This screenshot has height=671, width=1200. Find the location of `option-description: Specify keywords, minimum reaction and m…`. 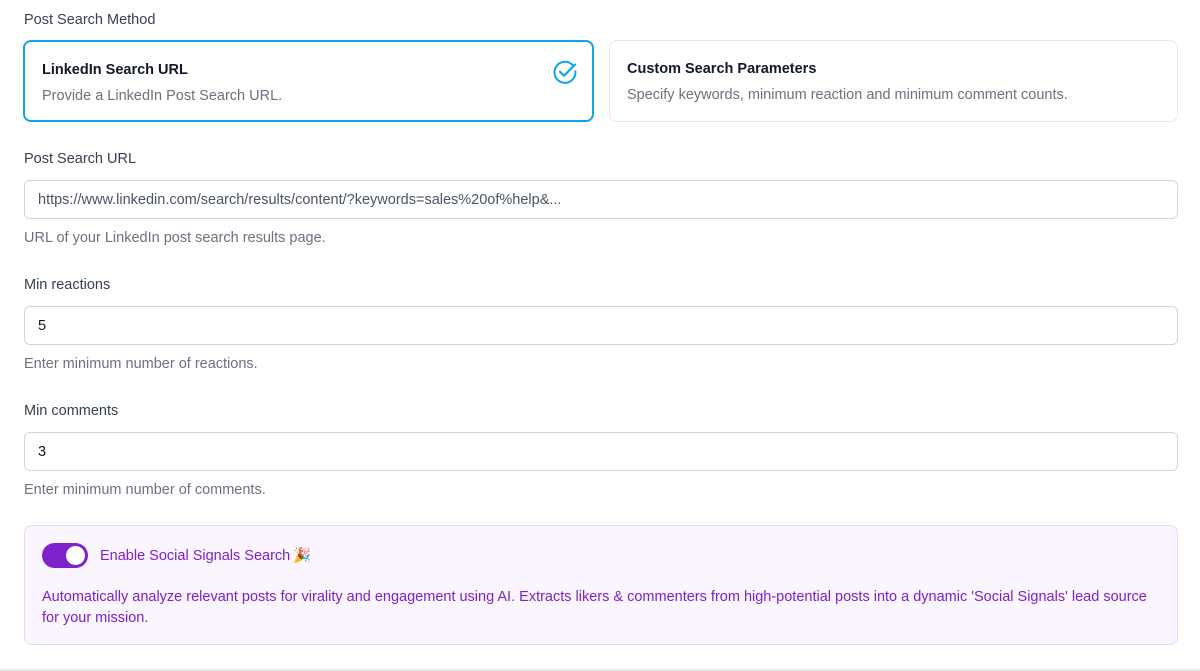

option-description: Specify keywords, minimum reaction and m… is located at coordinates (847, 95).